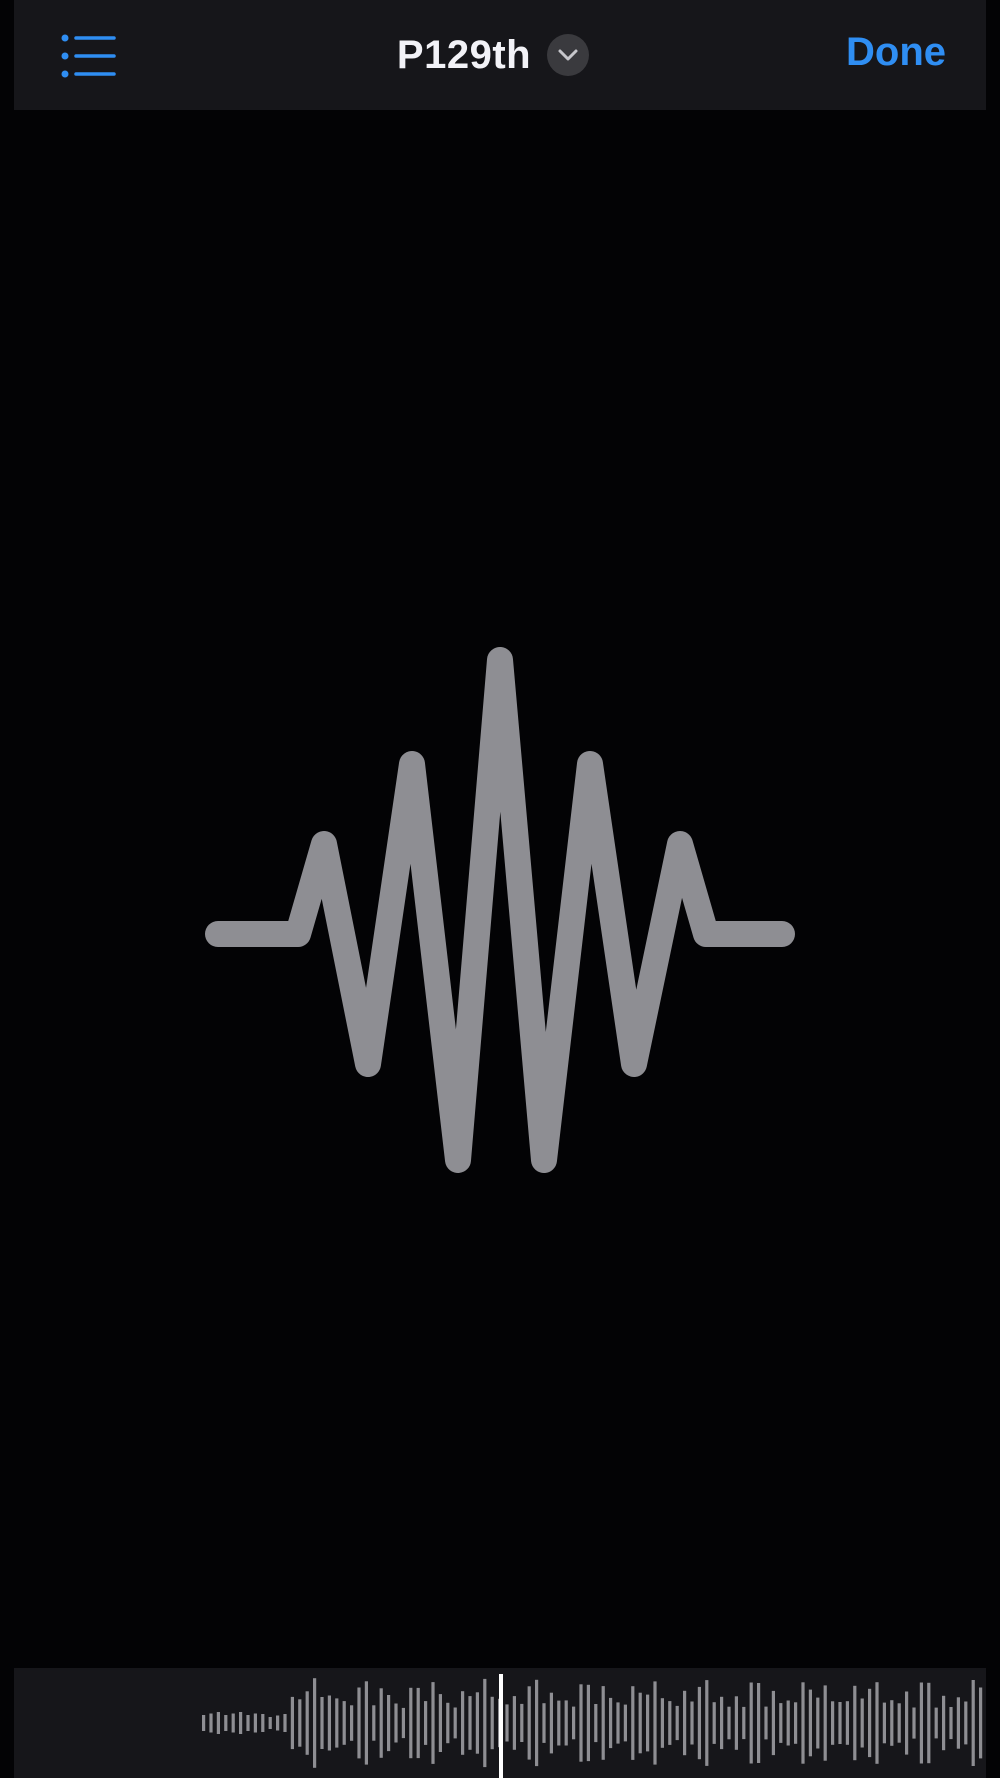 The width and height of the screenshot is (1000, 1778). I want to click on done-button: Done, so click(896, 52).